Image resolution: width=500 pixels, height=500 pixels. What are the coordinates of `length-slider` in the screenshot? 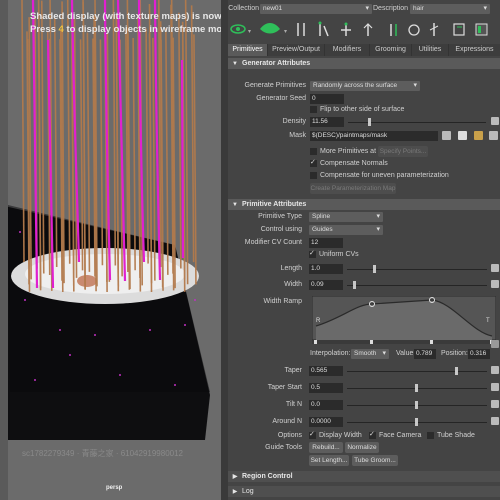 It's located at (417, 269).